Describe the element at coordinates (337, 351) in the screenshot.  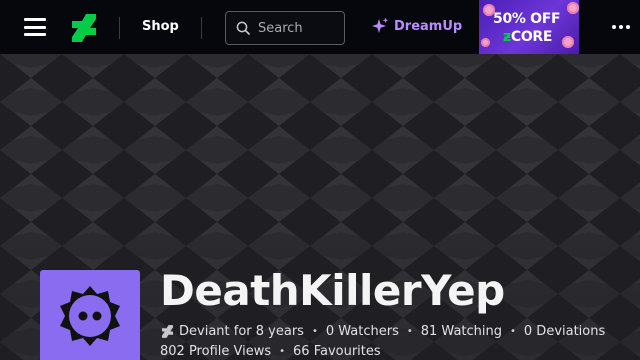
I see `favourites-count: 66 Favourites` at that location.